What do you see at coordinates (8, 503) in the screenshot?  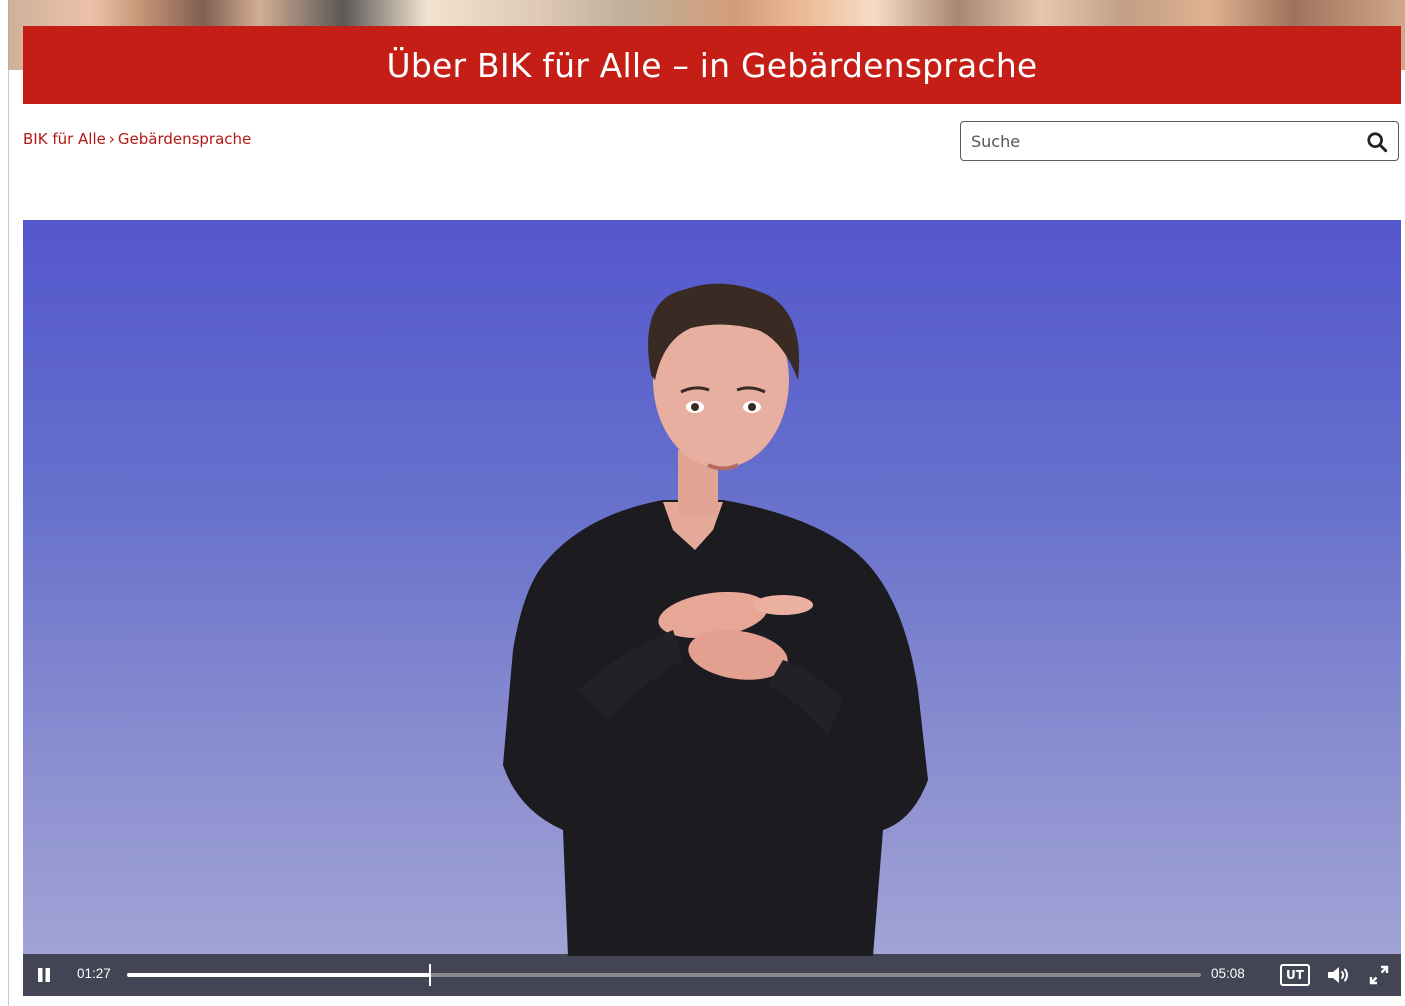 I see `page-left-border` at bounding box center [8, 503].